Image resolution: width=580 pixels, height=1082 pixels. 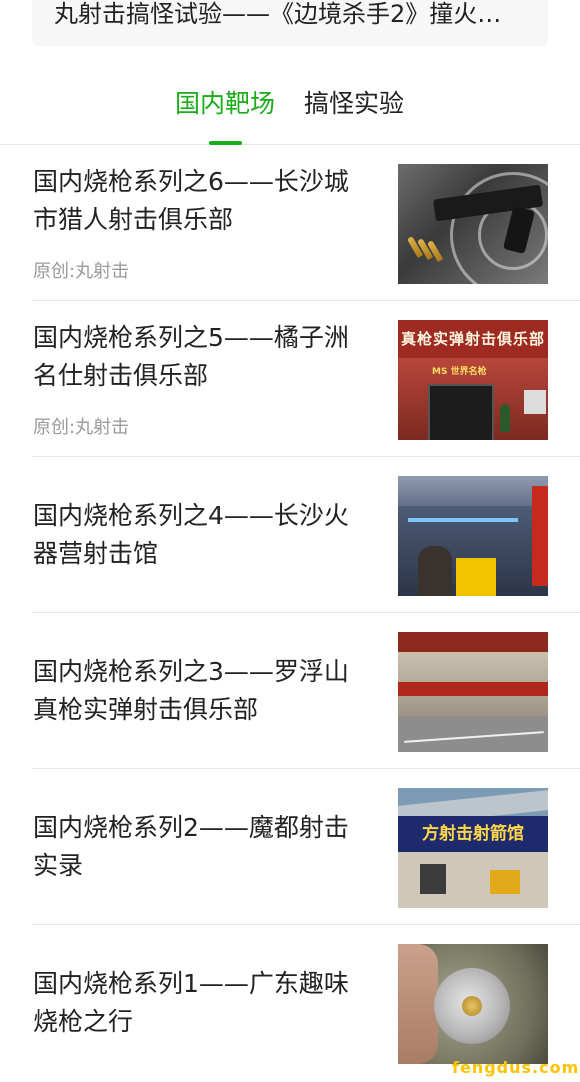 What do you see at coordinates (191, 1002) in the screenshot?
I see `article-title: 国内烧枪系列1——广东趣味烧枪之行` at bounding box center [191, 1002].